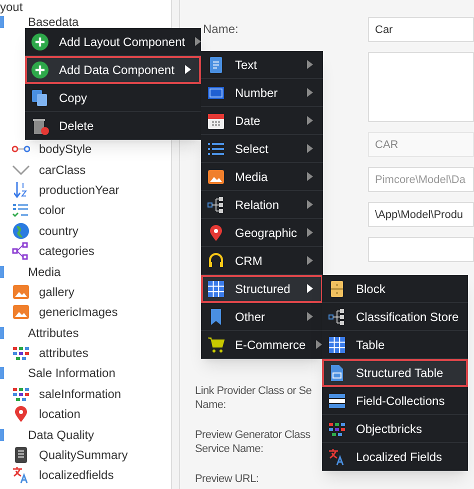 The image size is (474, 489). What do you see at coordinates (40, 125) in the screenshot?
I see `trash-icon` at bounding box center [40, 125].